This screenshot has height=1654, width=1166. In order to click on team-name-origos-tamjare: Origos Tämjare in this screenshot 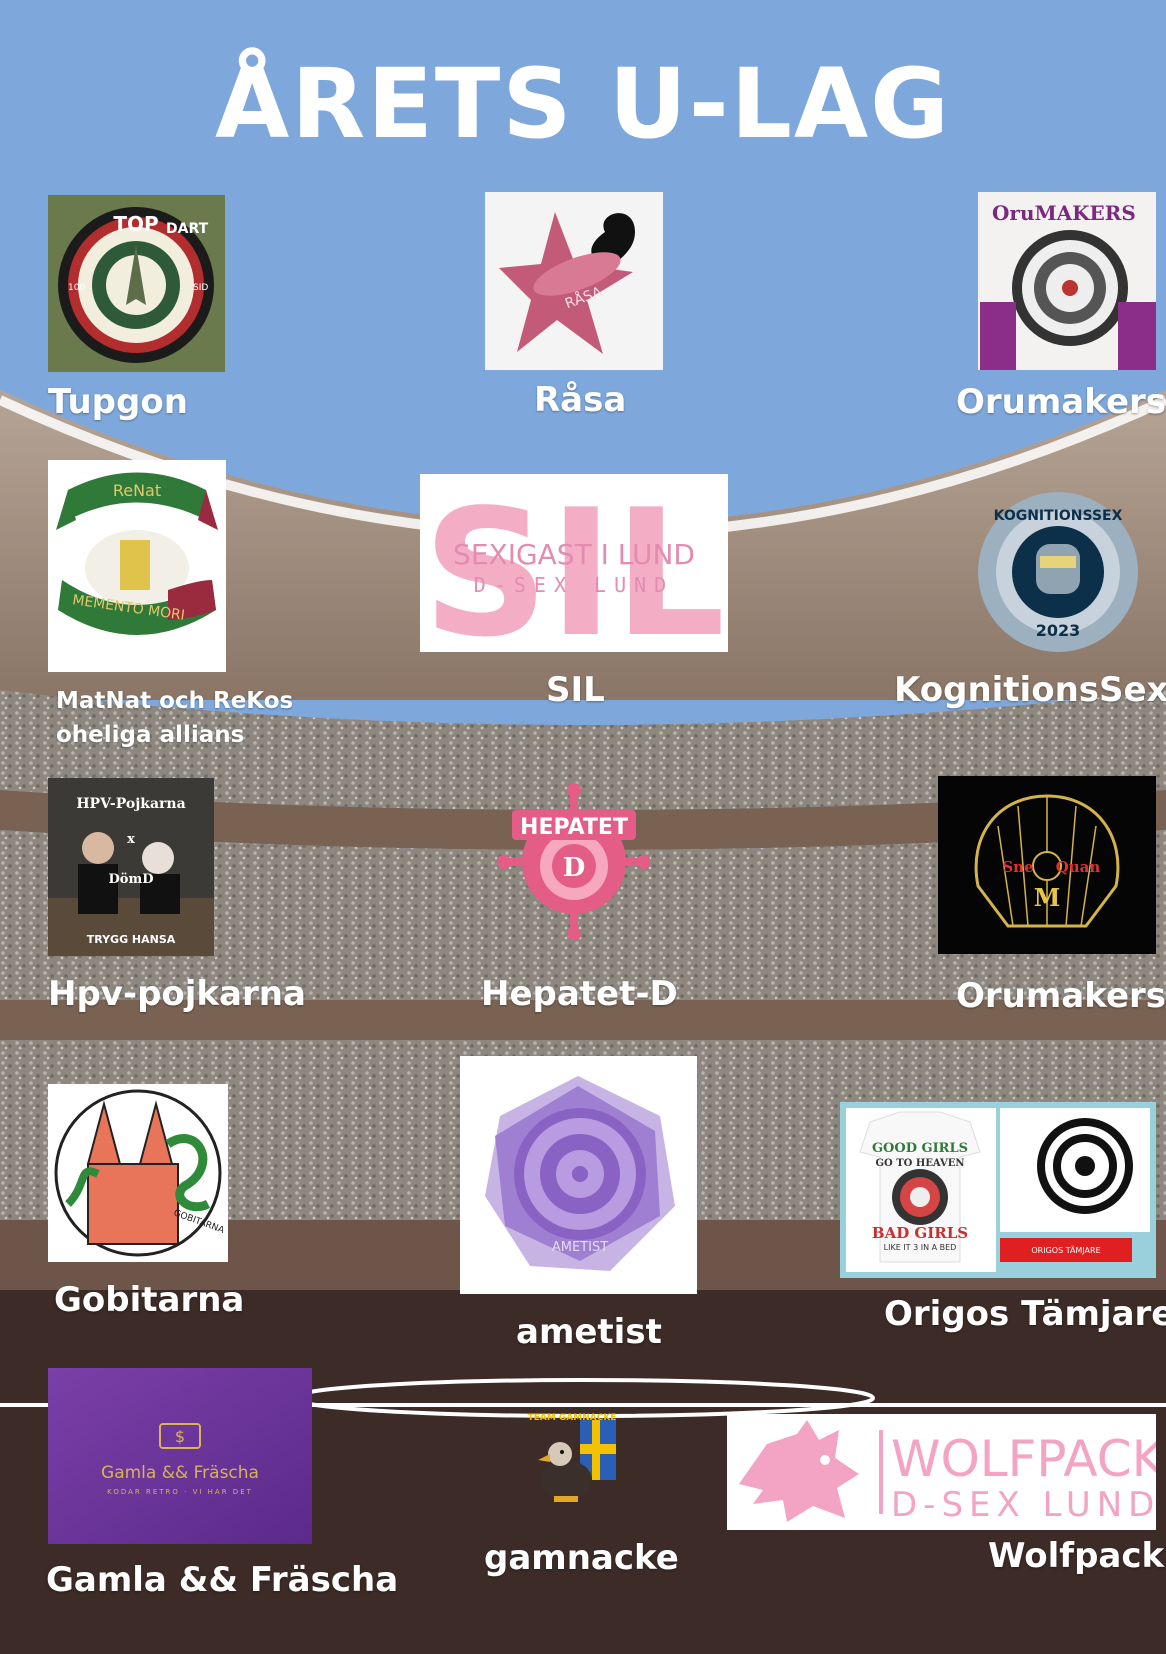, I will do `click(1025, 1314)`.